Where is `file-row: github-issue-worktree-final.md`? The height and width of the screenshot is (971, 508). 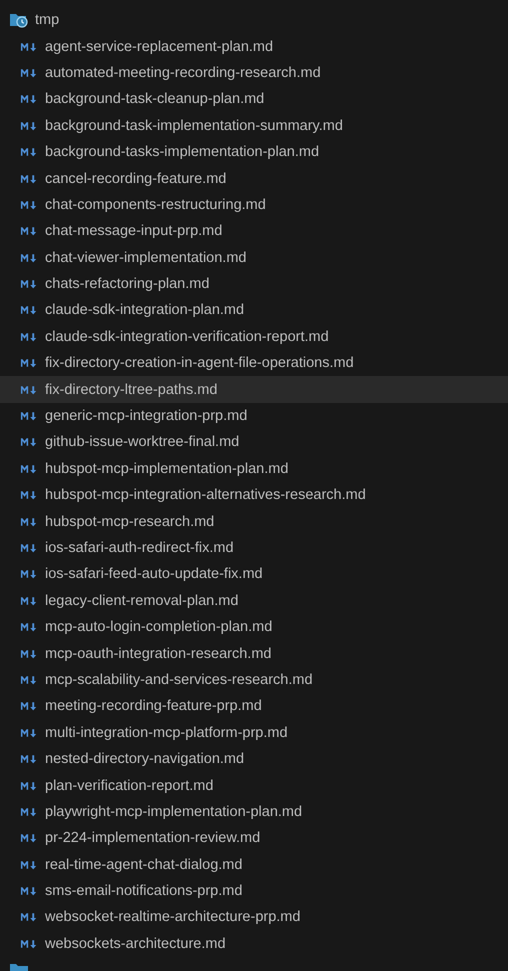 file-row: github-issue-worktree-final.md is located at coordinates (254, 442).